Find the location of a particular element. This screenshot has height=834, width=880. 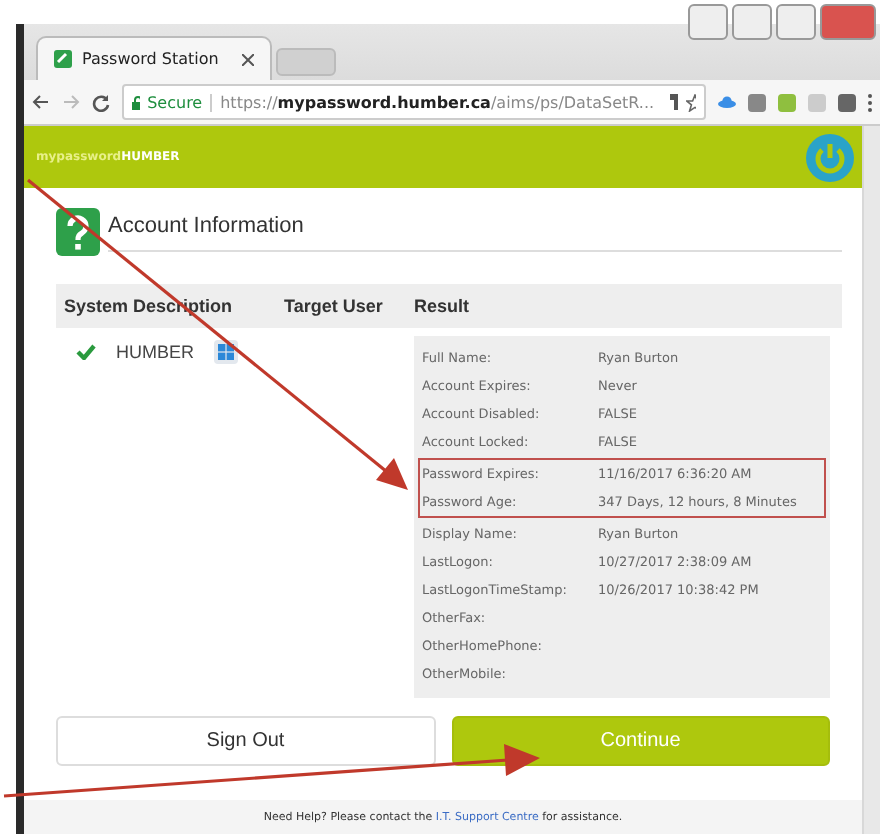

back-icon is located at coordinates (41, 102).